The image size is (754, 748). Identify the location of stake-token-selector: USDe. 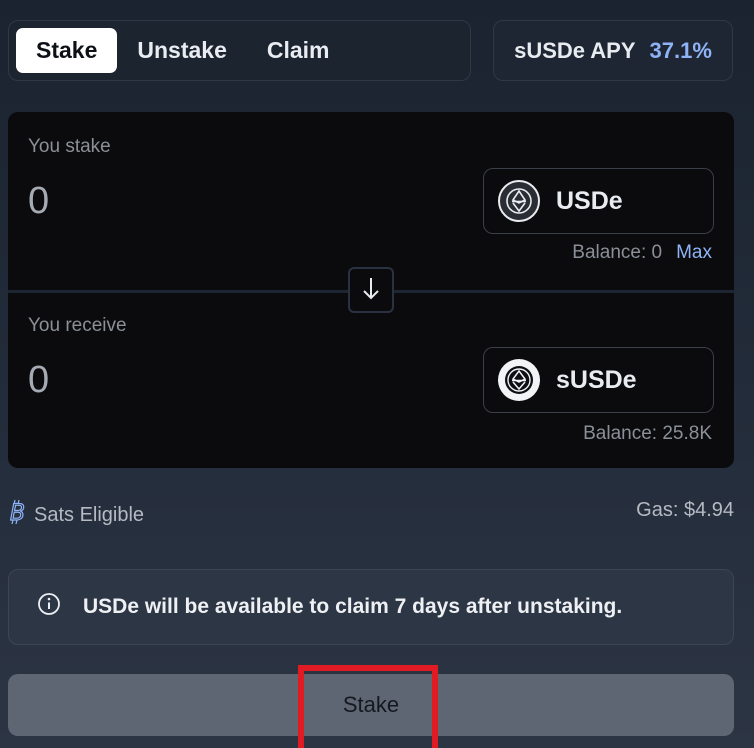
(598, 201).